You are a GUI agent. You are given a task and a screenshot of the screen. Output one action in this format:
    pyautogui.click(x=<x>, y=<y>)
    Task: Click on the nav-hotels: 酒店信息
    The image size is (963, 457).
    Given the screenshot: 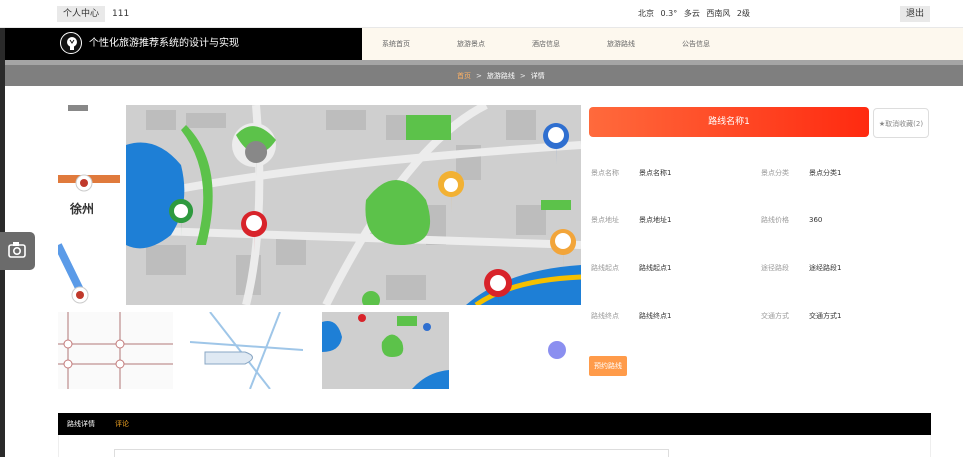 What is the action you would take?
    pyautogui.click(x=546, y=44)
    